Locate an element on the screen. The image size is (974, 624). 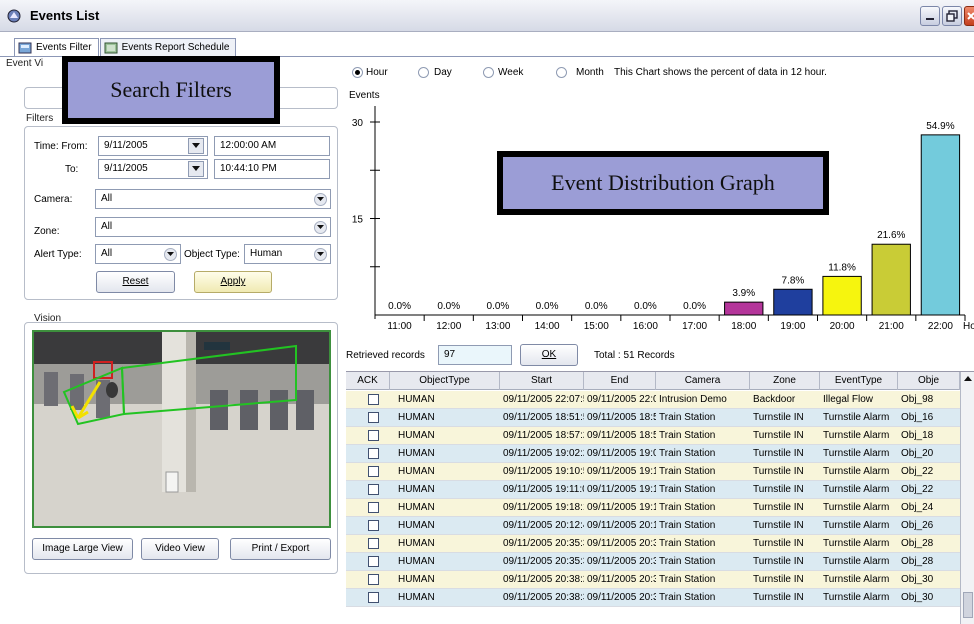
radio-week-label: Week is located at coordinates (511, 72).